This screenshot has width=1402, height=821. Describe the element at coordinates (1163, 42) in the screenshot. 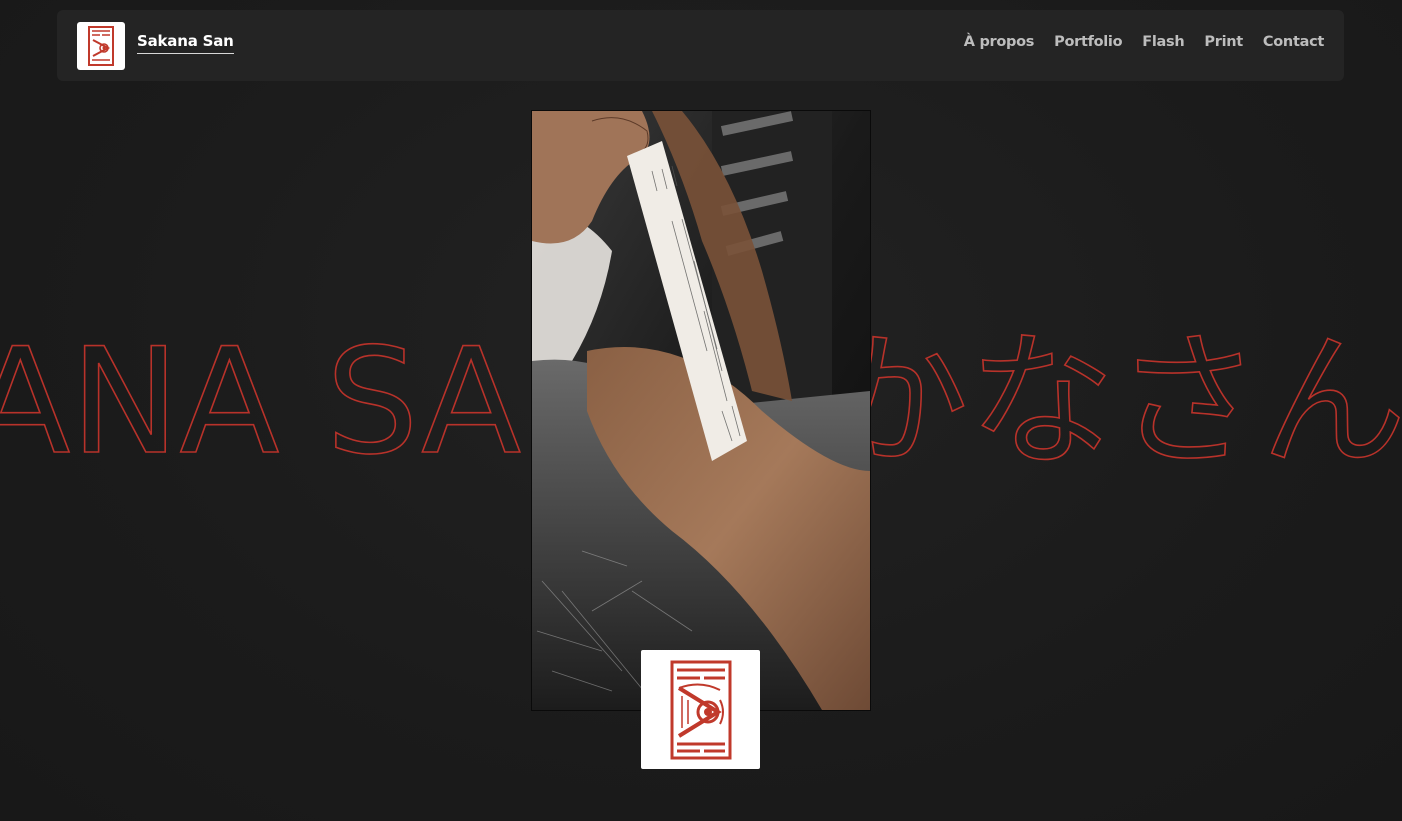

I see `nav-item-flash: Flash` at that location.